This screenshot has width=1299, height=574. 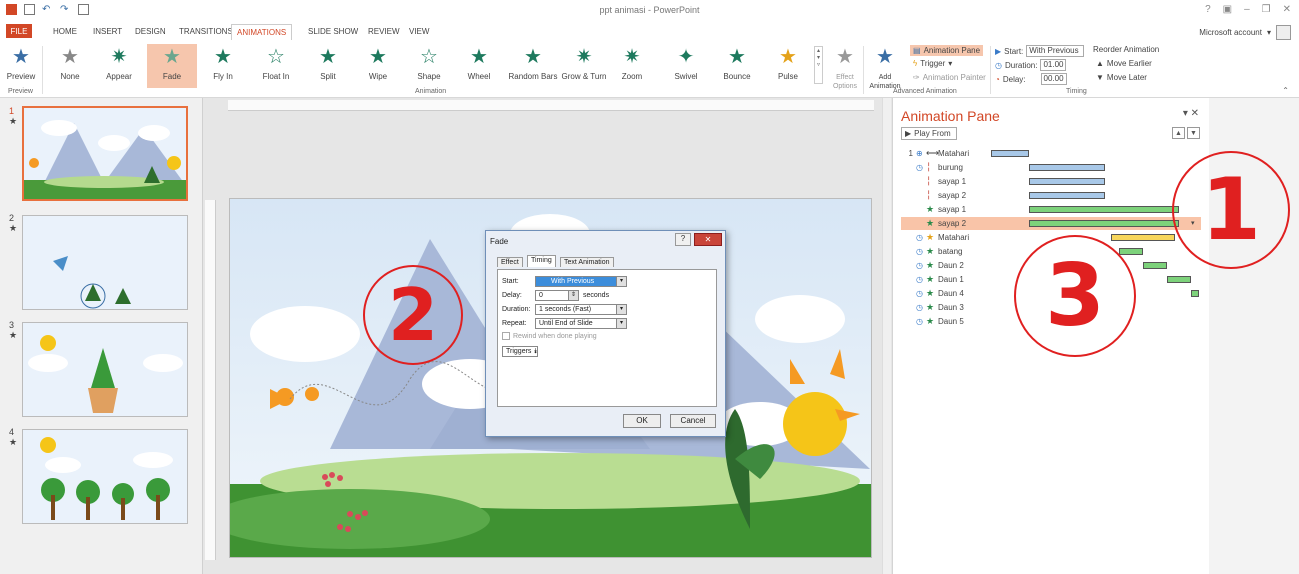 I want to click on anim-bounce-button: ★ Bounce, so click(x=737, y=62).